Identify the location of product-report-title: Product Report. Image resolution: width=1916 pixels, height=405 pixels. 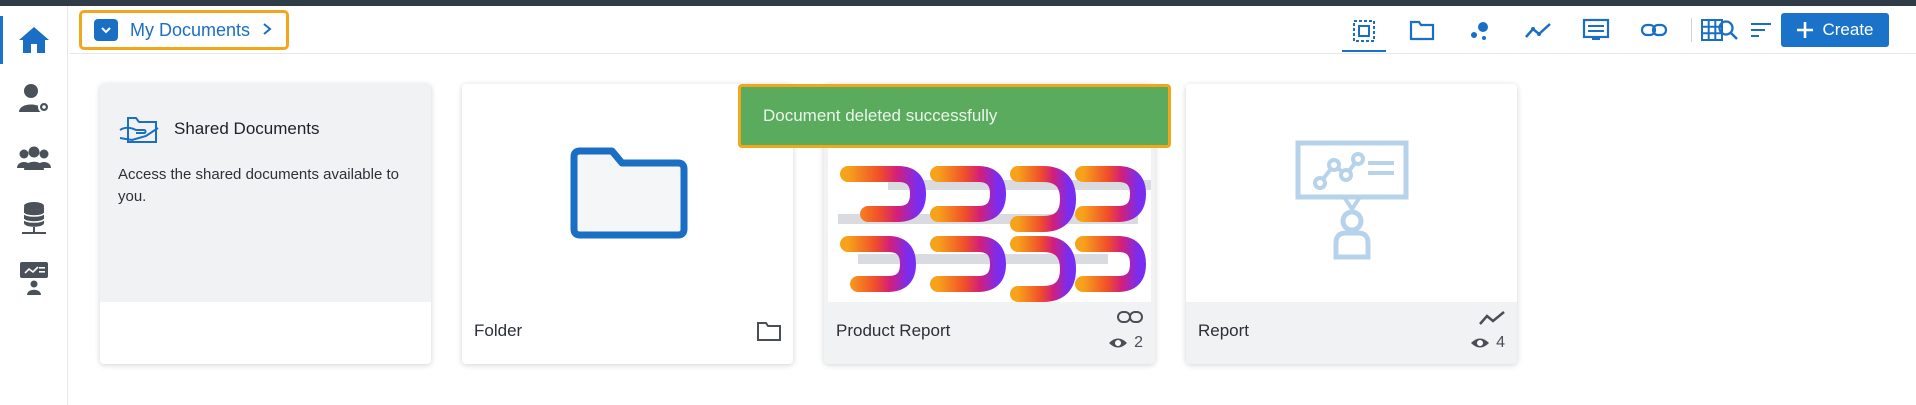
(893, 330).